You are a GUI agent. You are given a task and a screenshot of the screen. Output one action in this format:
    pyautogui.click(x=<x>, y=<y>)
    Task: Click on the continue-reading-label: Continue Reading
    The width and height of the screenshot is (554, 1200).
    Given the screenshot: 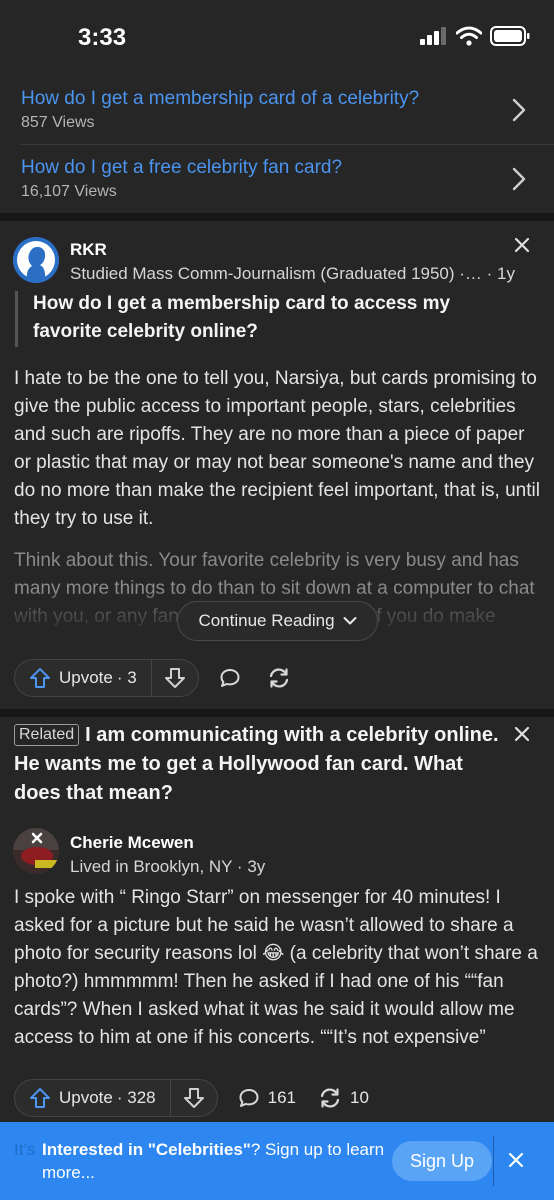 What is the action you would take?
    pyautogui.click(x=266, y=620)
    